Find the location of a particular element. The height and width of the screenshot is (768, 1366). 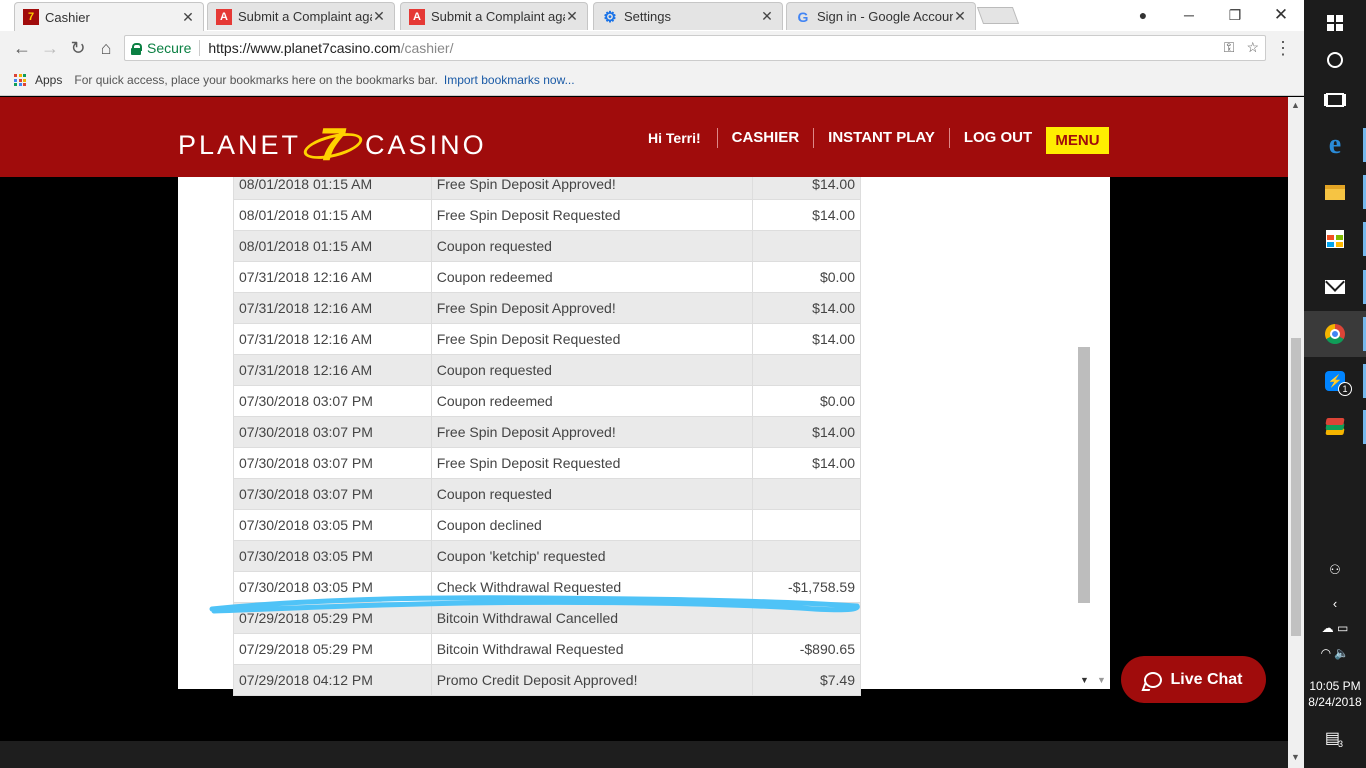

top-nav: Hi Terri! CASHIER INSTANT PLAY LOG OUT is located at coordinates (847, 138).